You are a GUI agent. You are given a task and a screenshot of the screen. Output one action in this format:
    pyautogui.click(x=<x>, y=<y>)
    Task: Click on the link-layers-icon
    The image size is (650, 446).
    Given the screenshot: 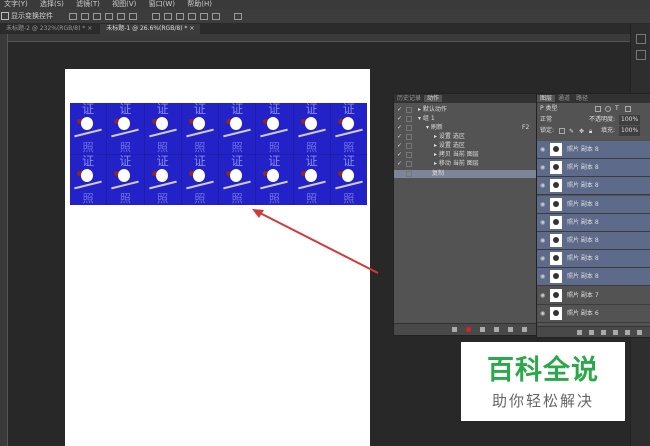 What is the action you would take?
    pyautogui.click(x=579, y=332)
    